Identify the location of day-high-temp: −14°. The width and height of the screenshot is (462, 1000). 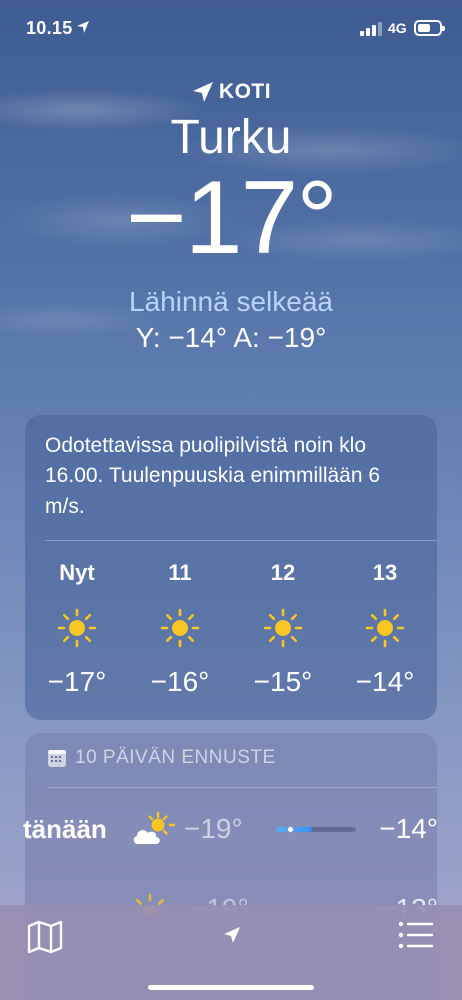
(408, 828).